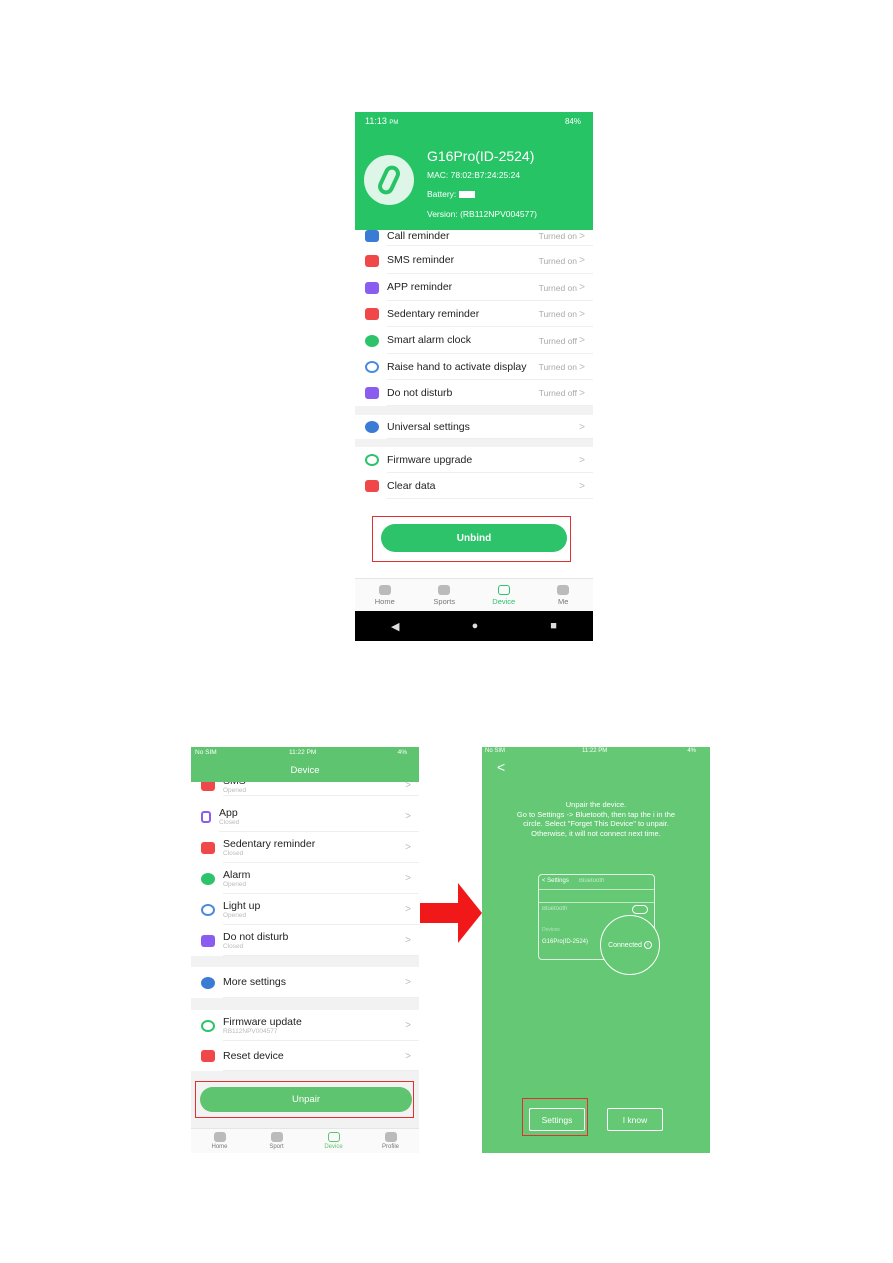 The width and height of the screenshot is (893, 1263). I want to click on tab-profile: Profile, so click(390, 1141).